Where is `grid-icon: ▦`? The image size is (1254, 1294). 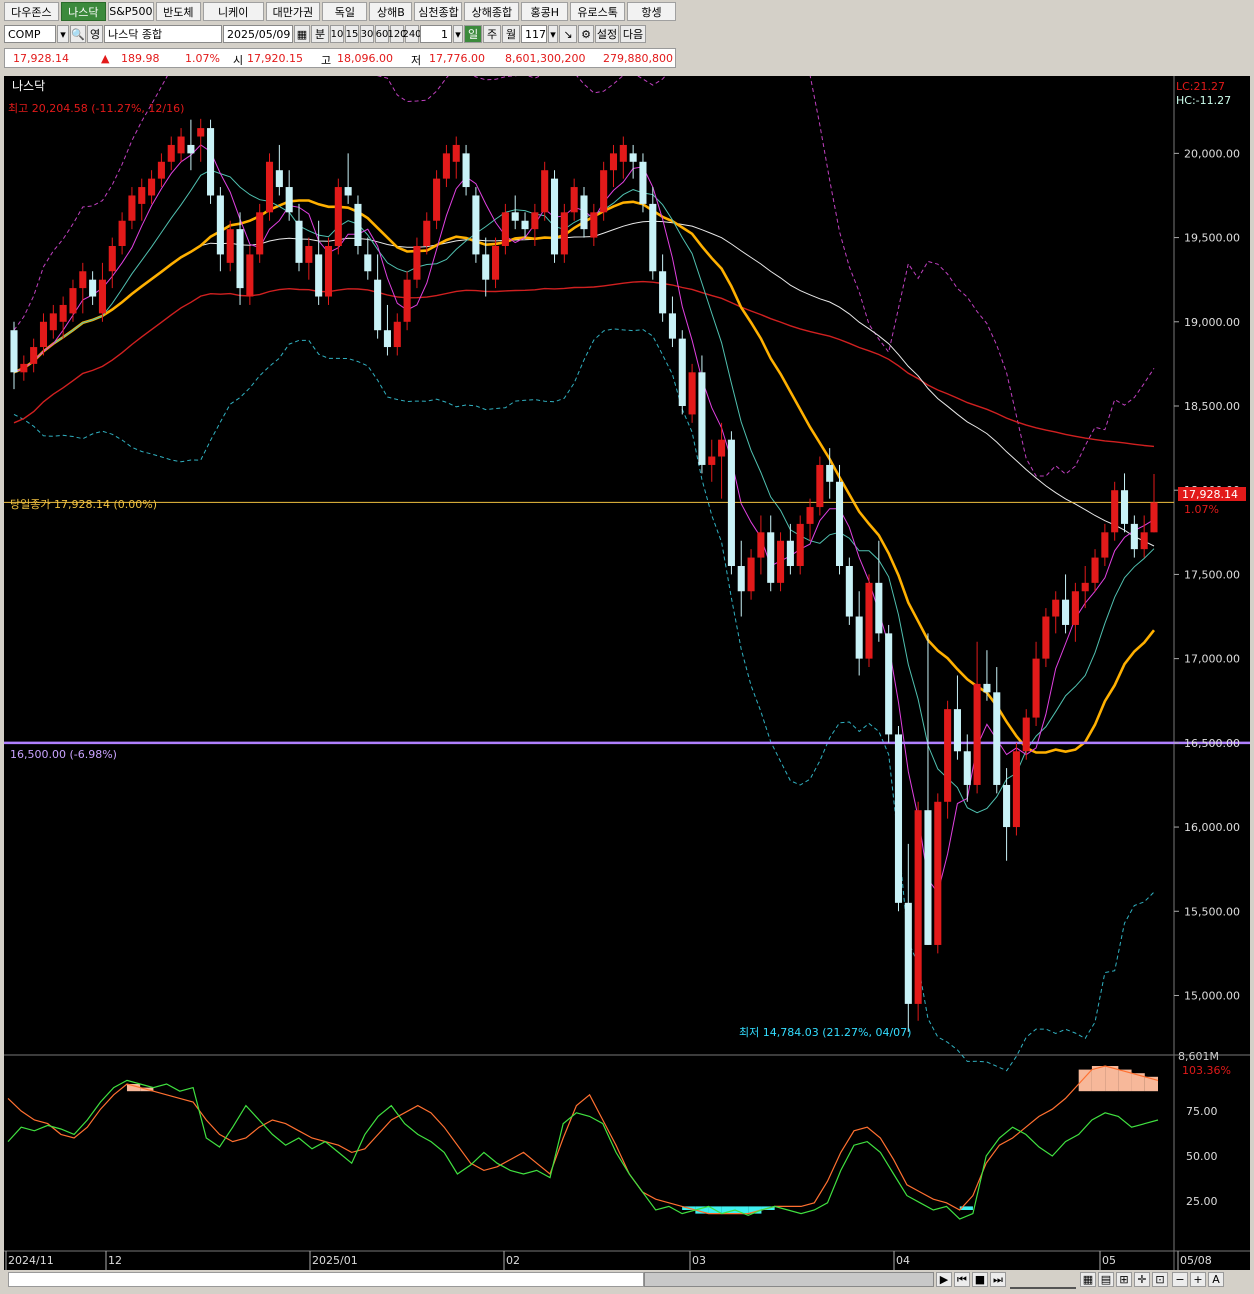
grid-icon: ▦ is located at coordinates (1088, 1279).